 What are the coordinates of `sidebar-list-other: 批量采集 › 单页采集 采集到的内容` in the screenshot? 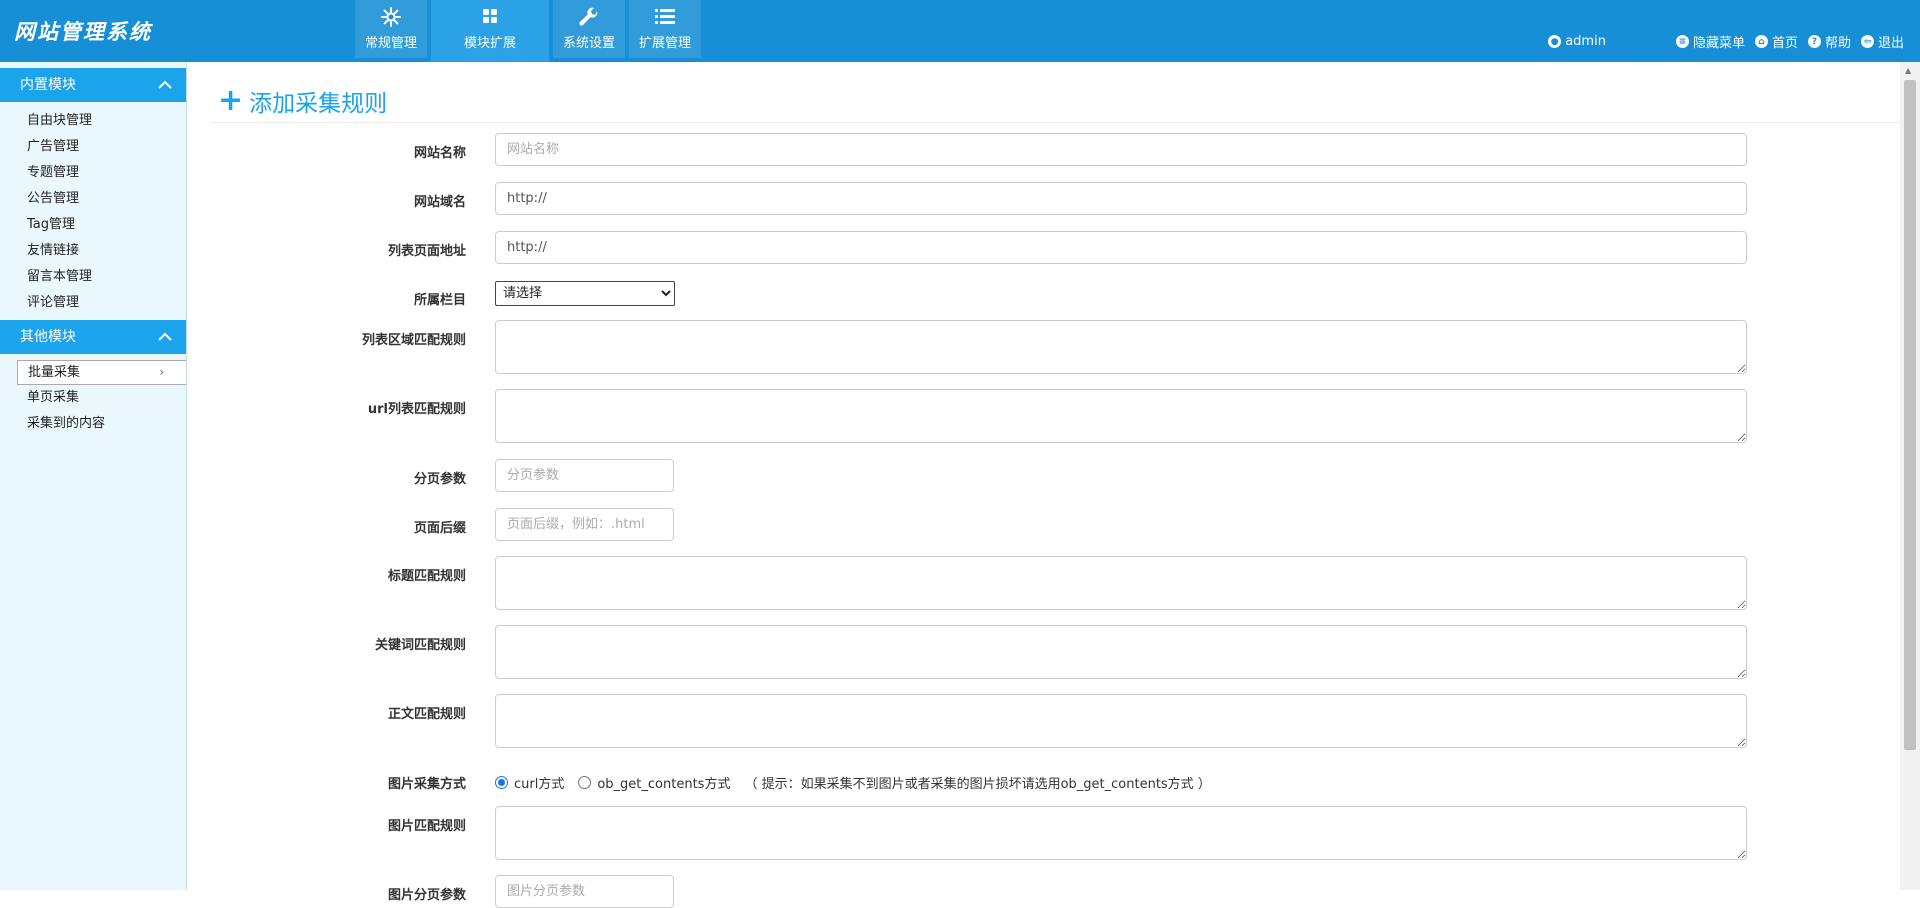 It's located at (93, 397).